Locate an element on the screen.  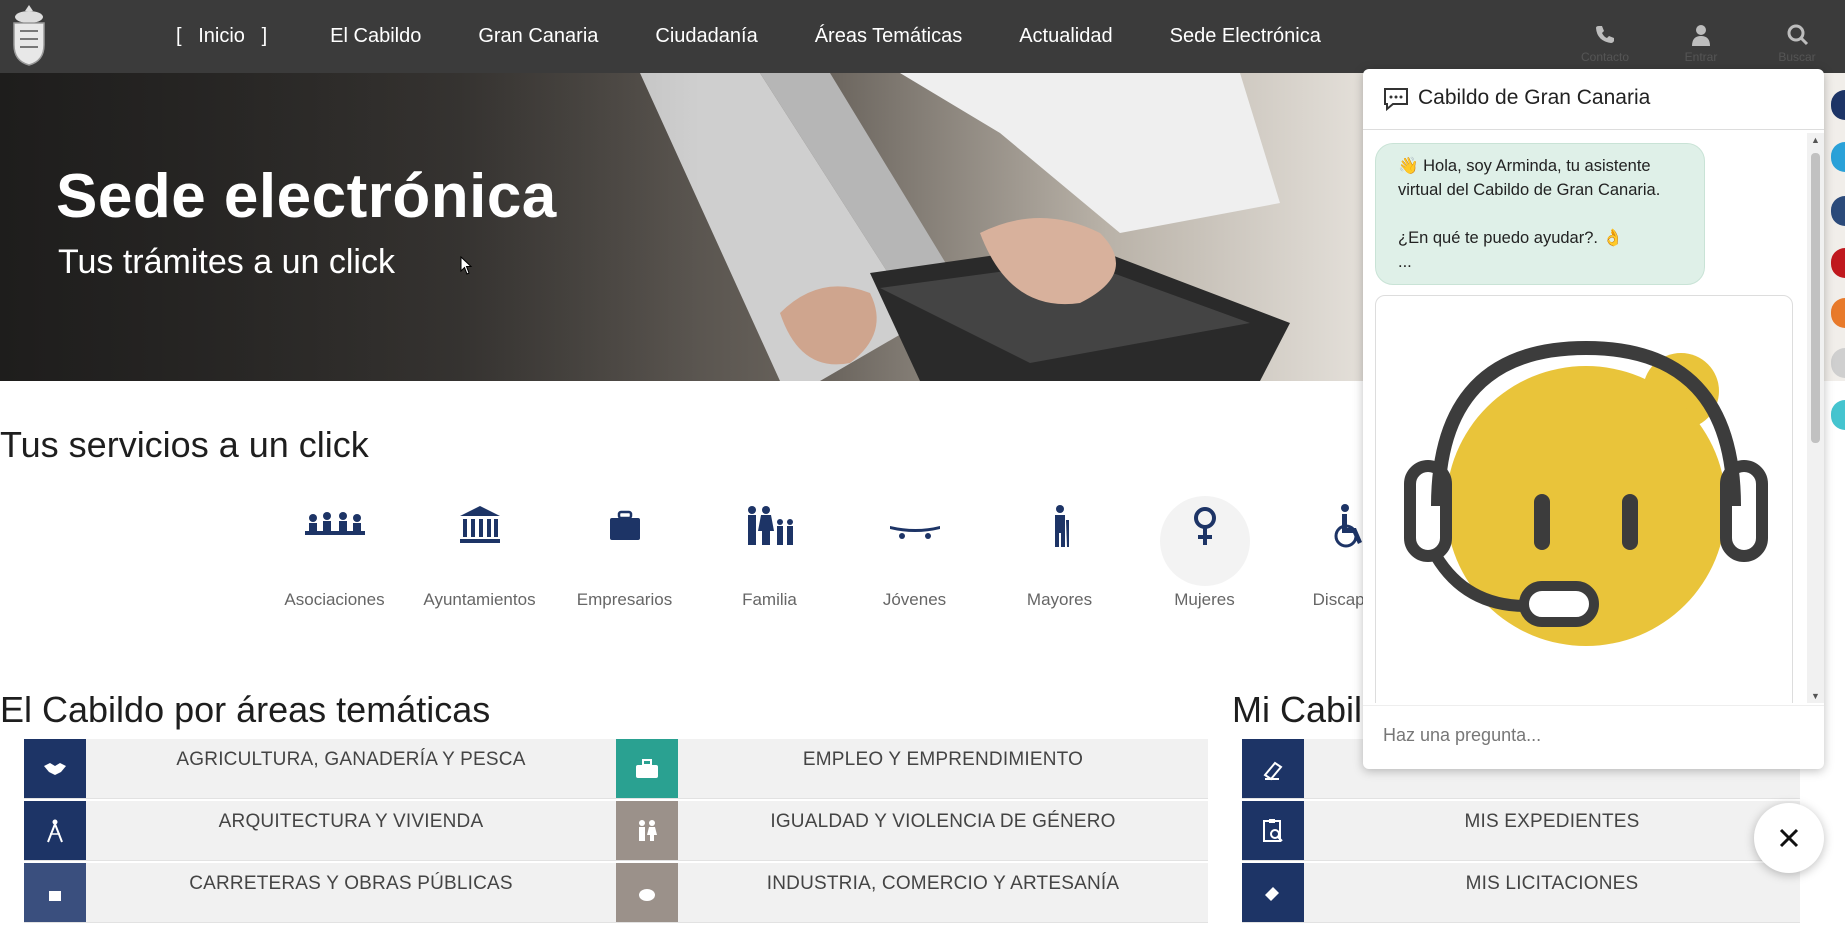
scroll-down-icon: ▼ is located at coordinates (1815, 696).